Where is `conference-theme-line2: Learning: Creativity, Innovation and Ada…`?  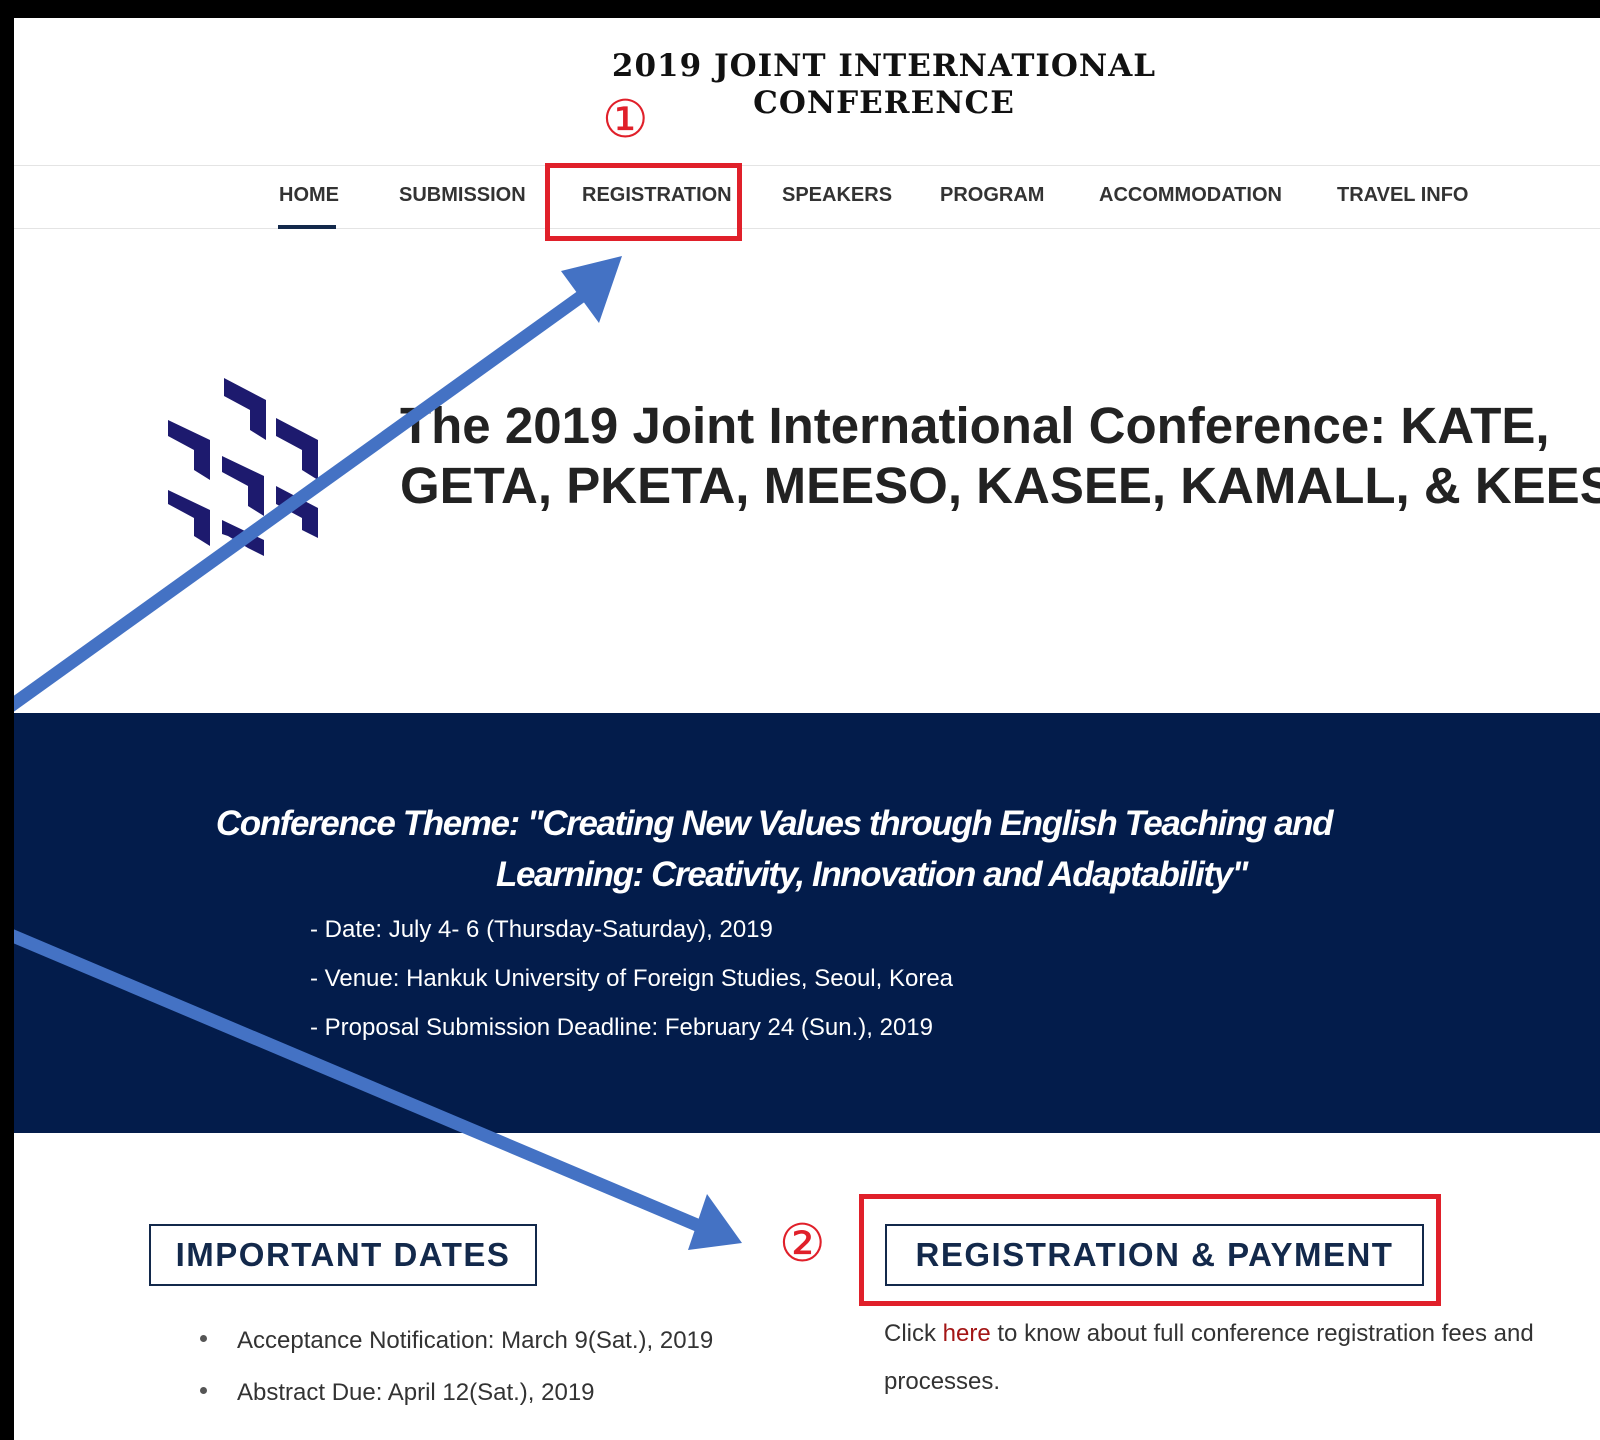
conference-theme-line2: Learning: Creativity, Innovation and Ada… is located at coordinates (765, 875).